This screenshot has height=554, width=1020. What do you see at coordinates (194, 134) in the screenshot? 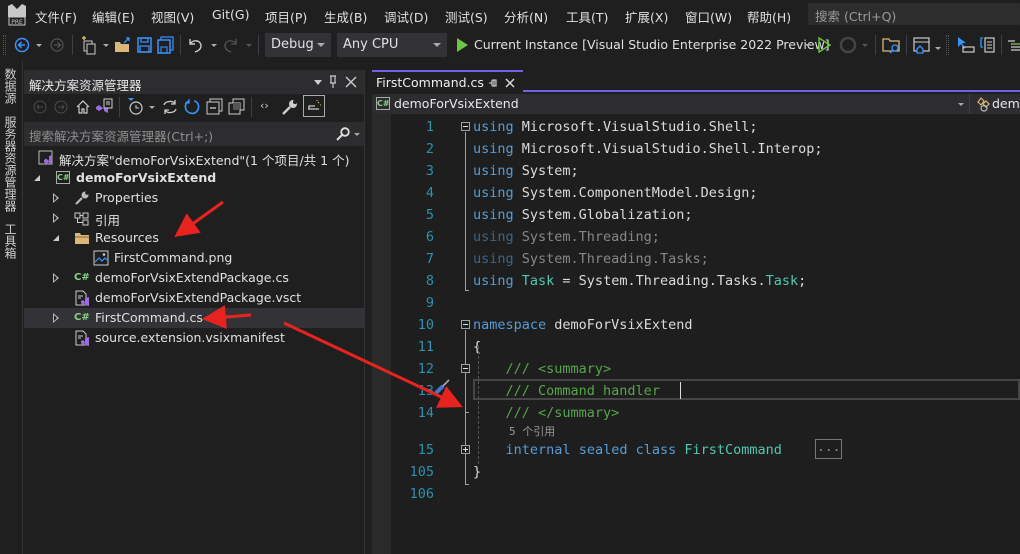
I see `solution-explorer-search-input: 搜索解决方案资源管理器(Ctrl+;)` at bounding box center [194, 134].